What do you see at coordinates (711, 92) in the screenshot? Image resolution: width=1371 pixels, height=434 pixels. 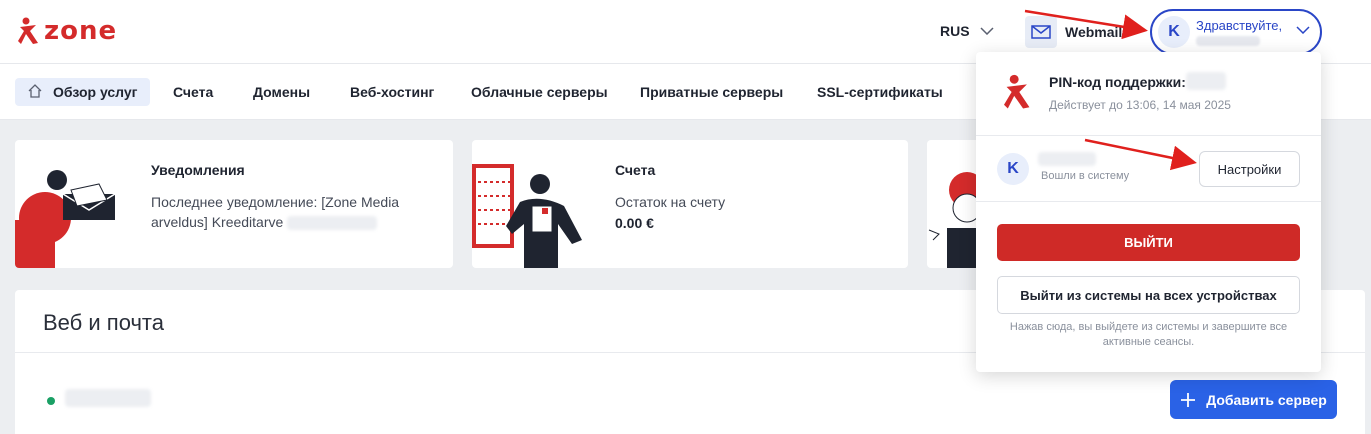 I see `nav-item-private-servers: Приватные серверы` at bounding box center [711, 92].